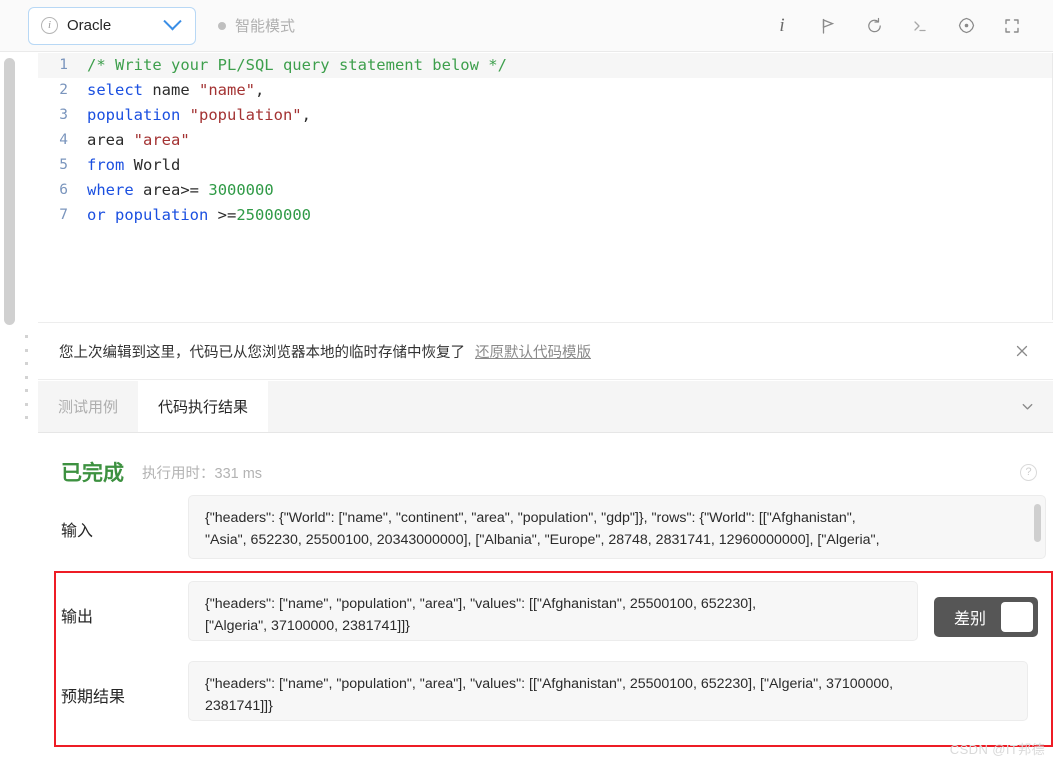 Image resolution: width=1053 pixels, height=762 pixels. I want to click on token-kw: from, so click(106, 165).